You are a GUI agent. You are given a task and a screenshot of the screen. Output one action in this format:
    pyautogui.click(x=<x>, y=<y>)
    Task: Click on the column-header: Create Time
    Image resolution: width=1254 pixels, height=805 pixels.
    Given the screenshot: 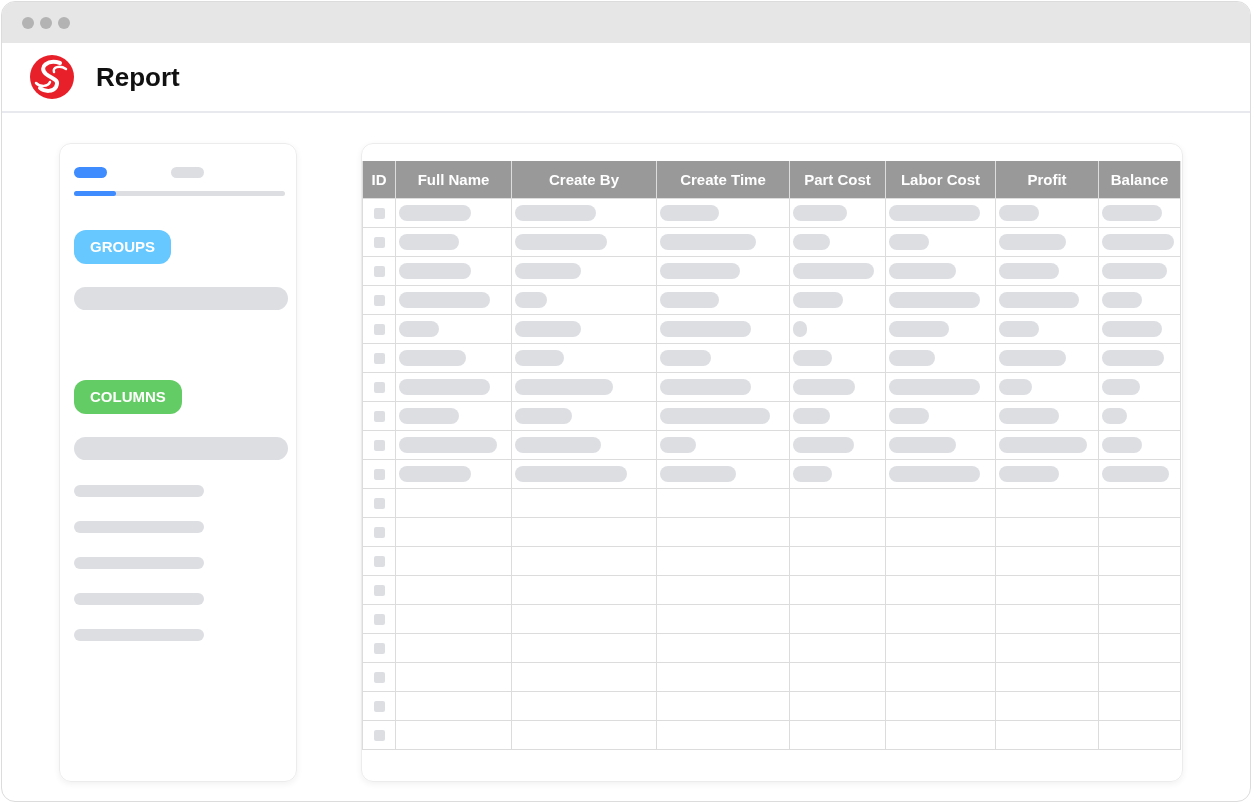 What is the action you would take?
    pyautogui.click(x=723, y=179)
    